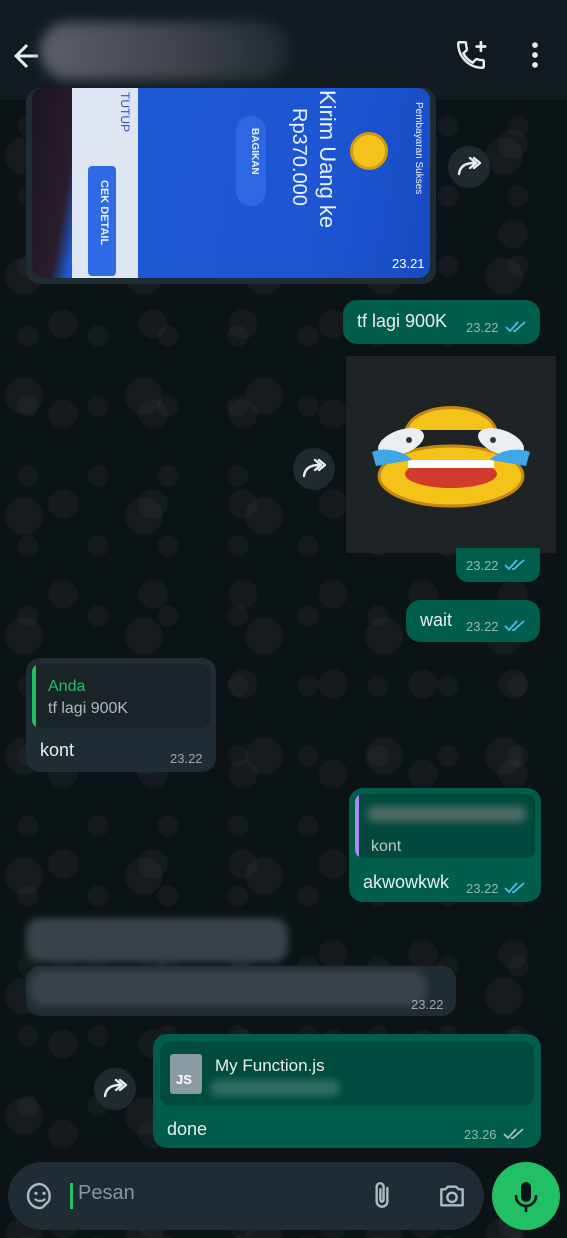 This screenshot has width=567, height=1238. I want to click on quote-author: Anda, so click(67, 686).